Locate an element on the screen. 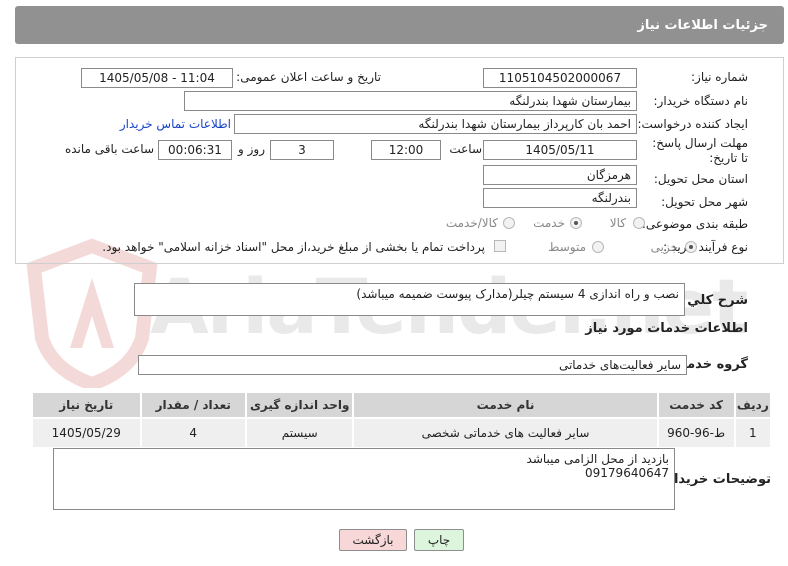 Image resolution: width=788 pixels, height=566 pixels. cell-service-name: سایر فعالیت های خدماتی شخصی is located at coordinates (505, 433).